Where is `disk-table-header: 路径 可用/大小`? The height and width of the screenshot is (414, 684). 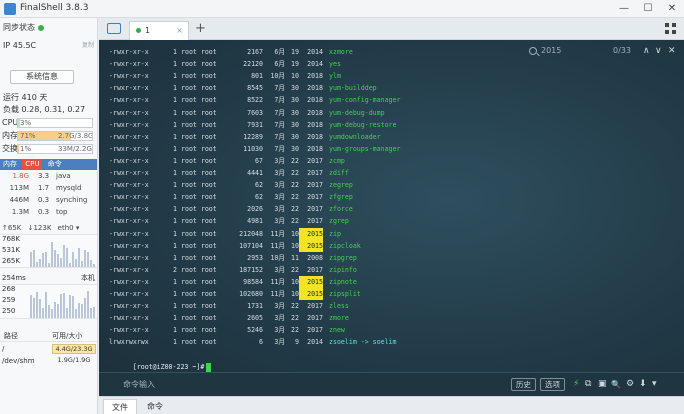 disk-table-header: 路径 可用/大小 is located at coordinates (48, 336).